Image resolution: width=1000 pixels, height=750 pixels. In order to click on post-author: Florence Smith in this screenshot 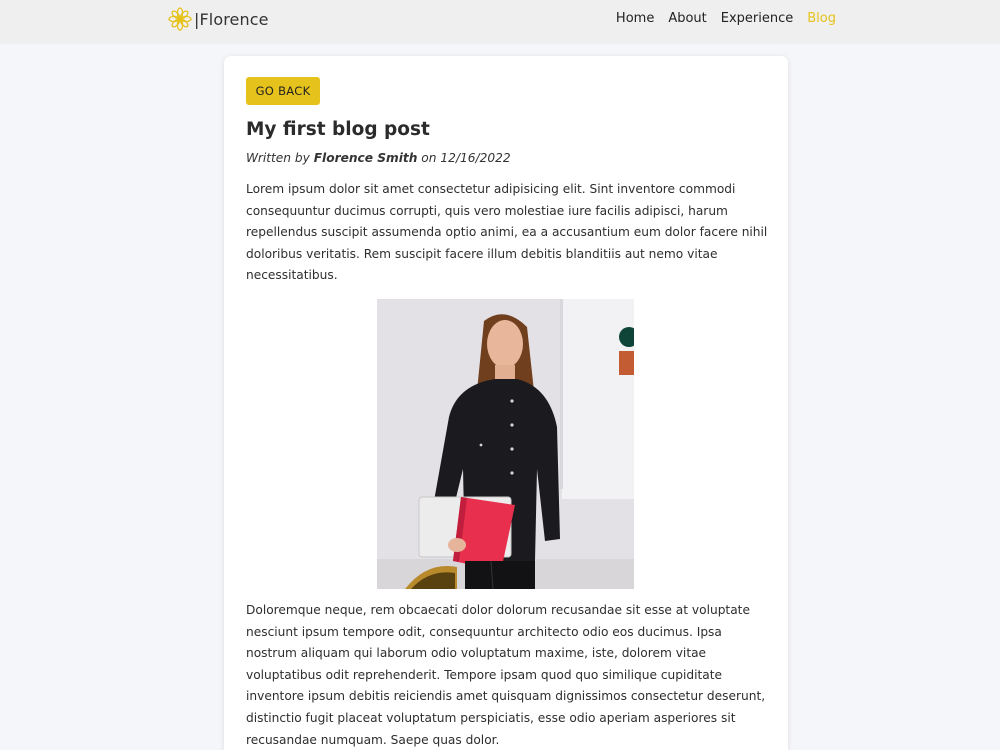, I will do `click(365, 158)`.